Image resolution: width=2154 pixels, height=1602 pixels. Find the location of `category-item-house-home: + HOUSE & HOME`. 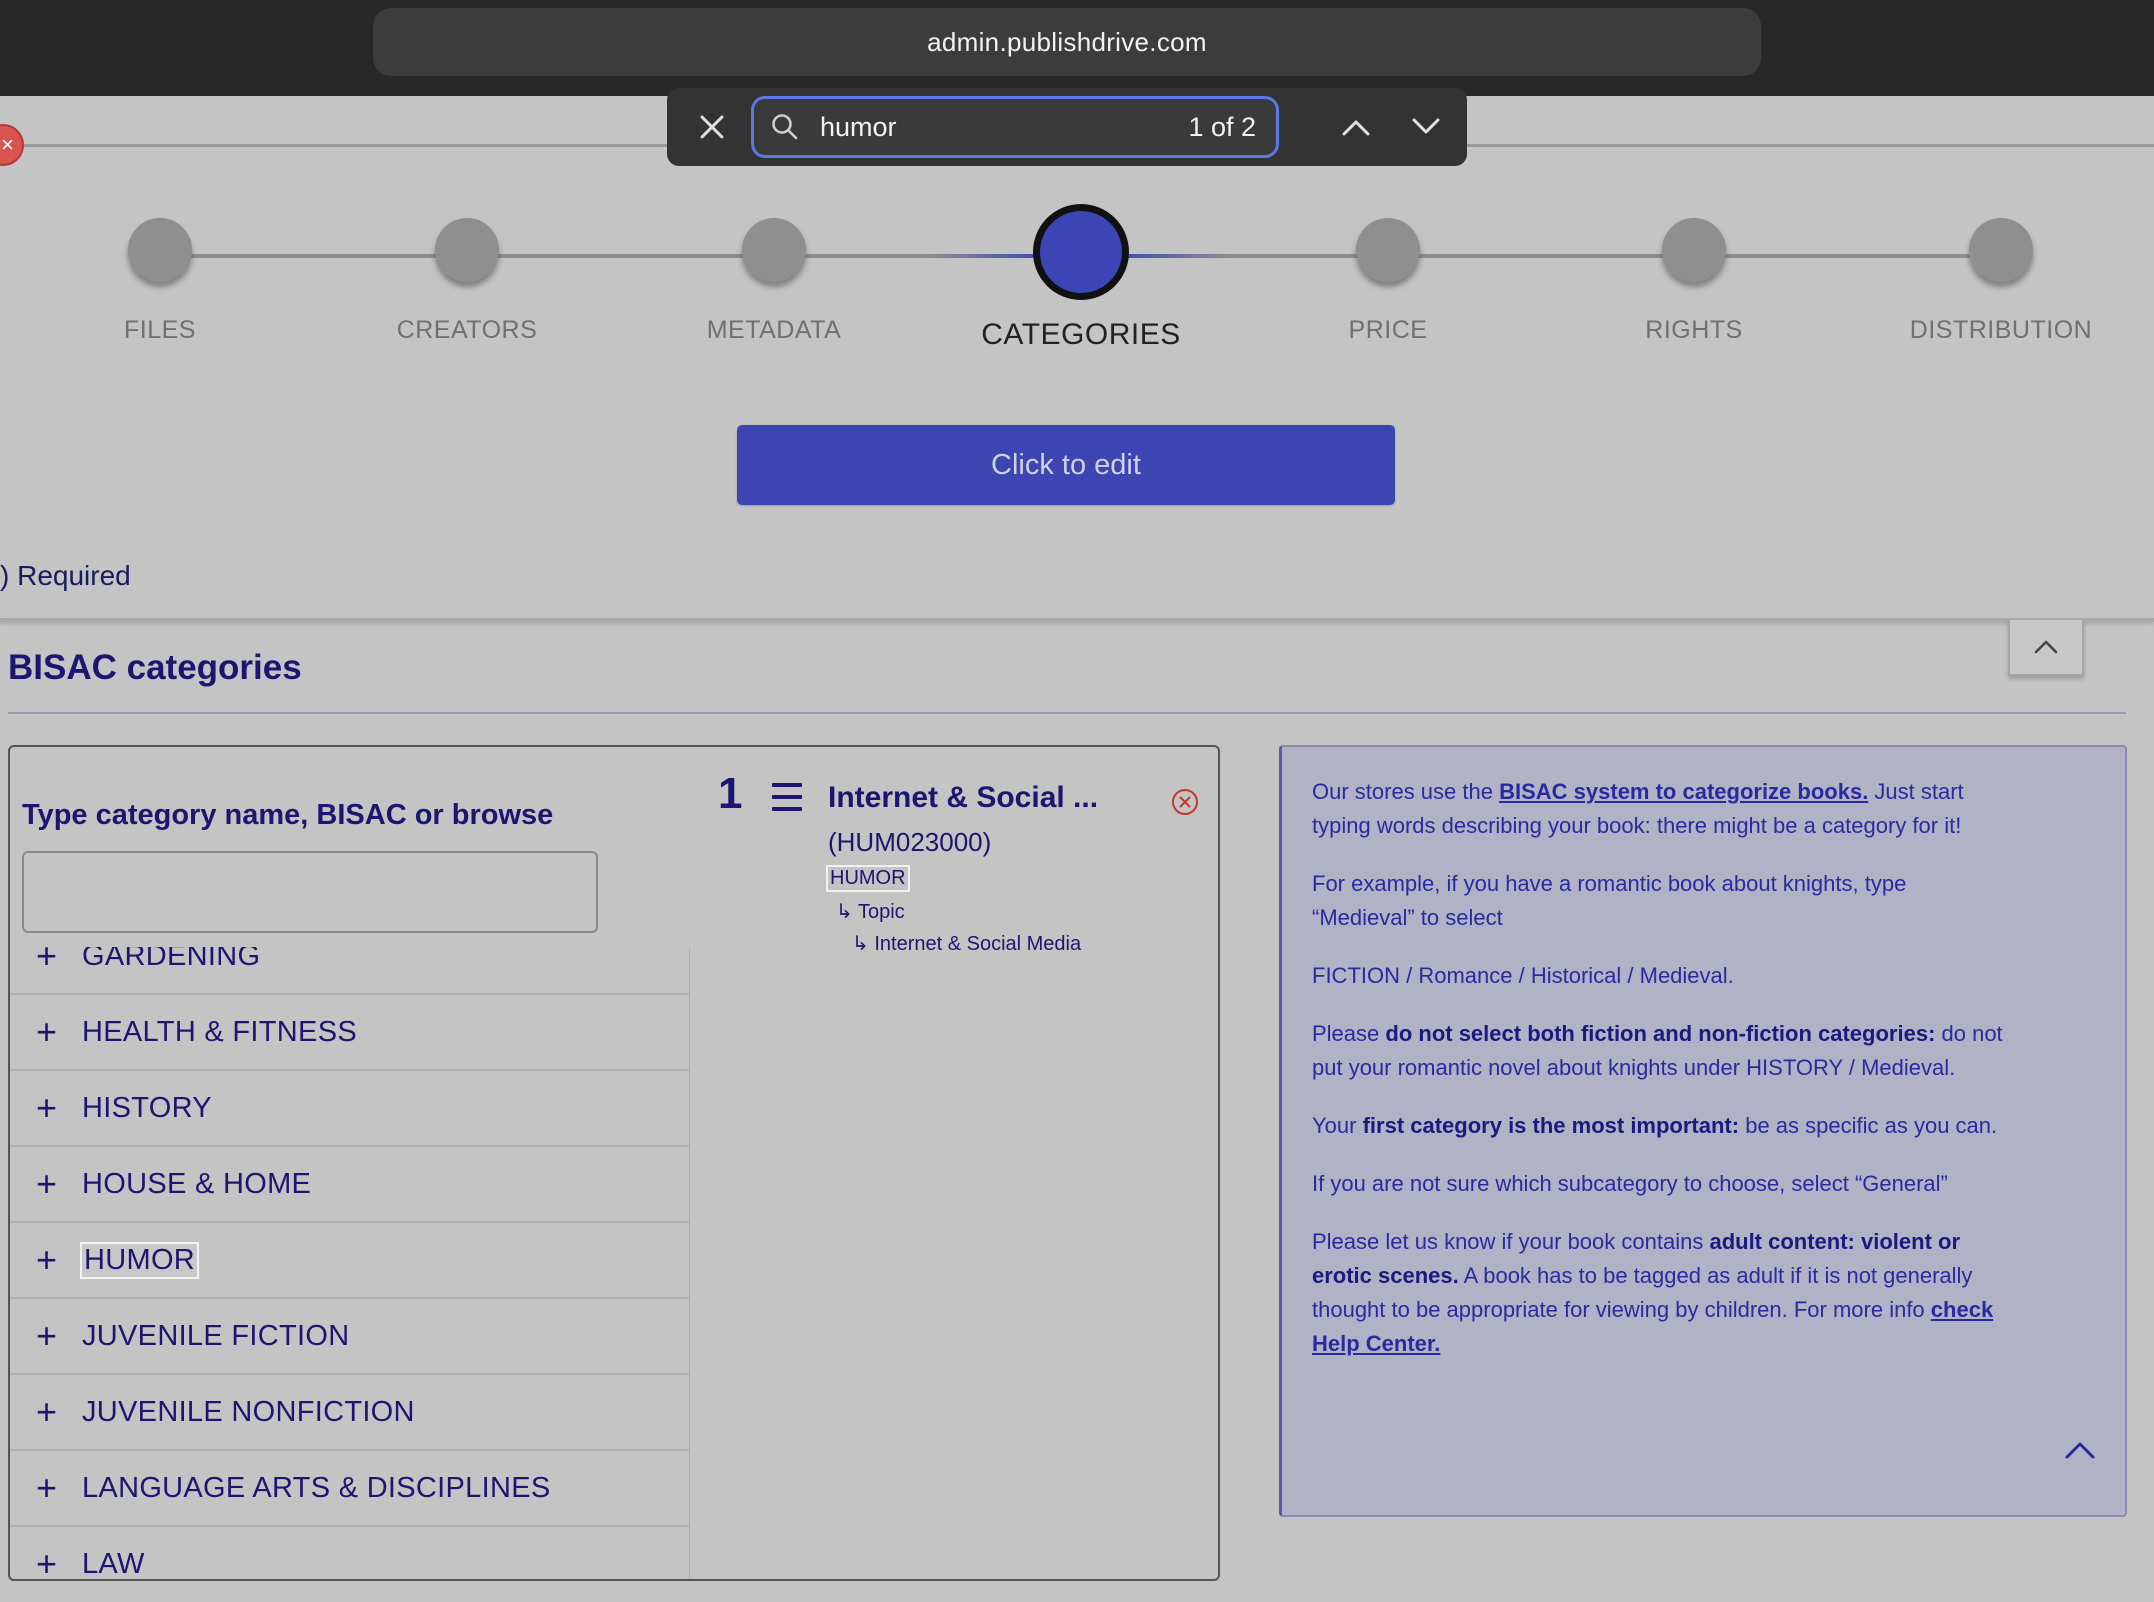

category-item-house-home: + HOUSE & HOME is located at coordinates (349, 1185).